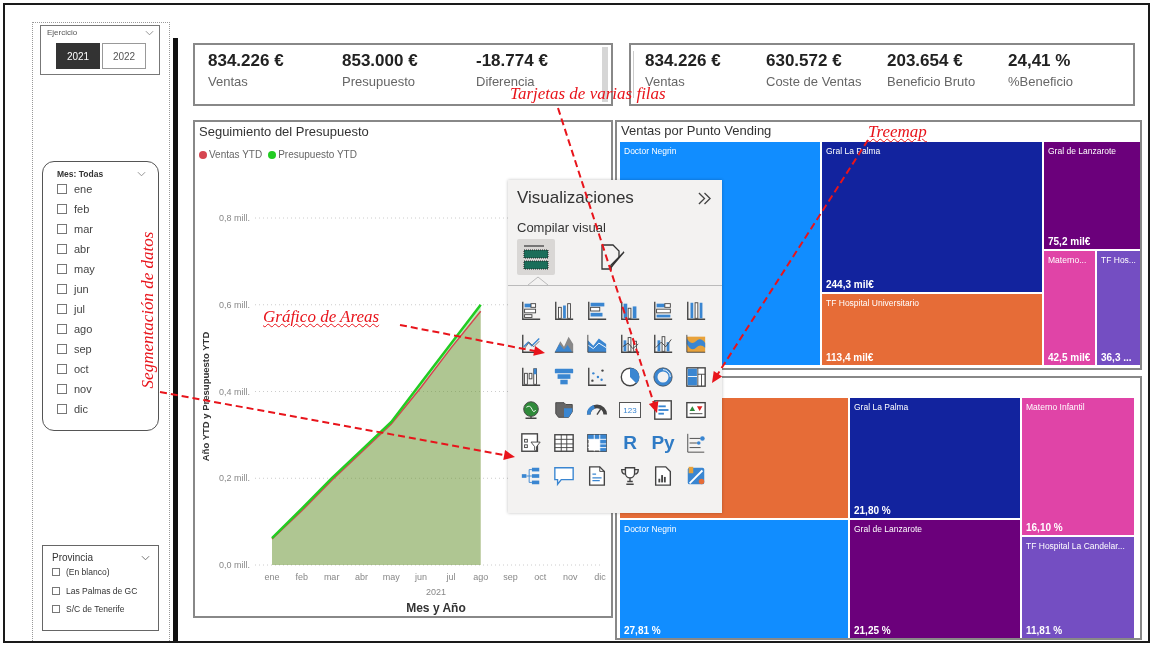 This screenshot has height=646, width=1153. Describe the element at coordinates (850, 284) in the screenshot. I see `tile-value: 244,3 mil€` at that location.